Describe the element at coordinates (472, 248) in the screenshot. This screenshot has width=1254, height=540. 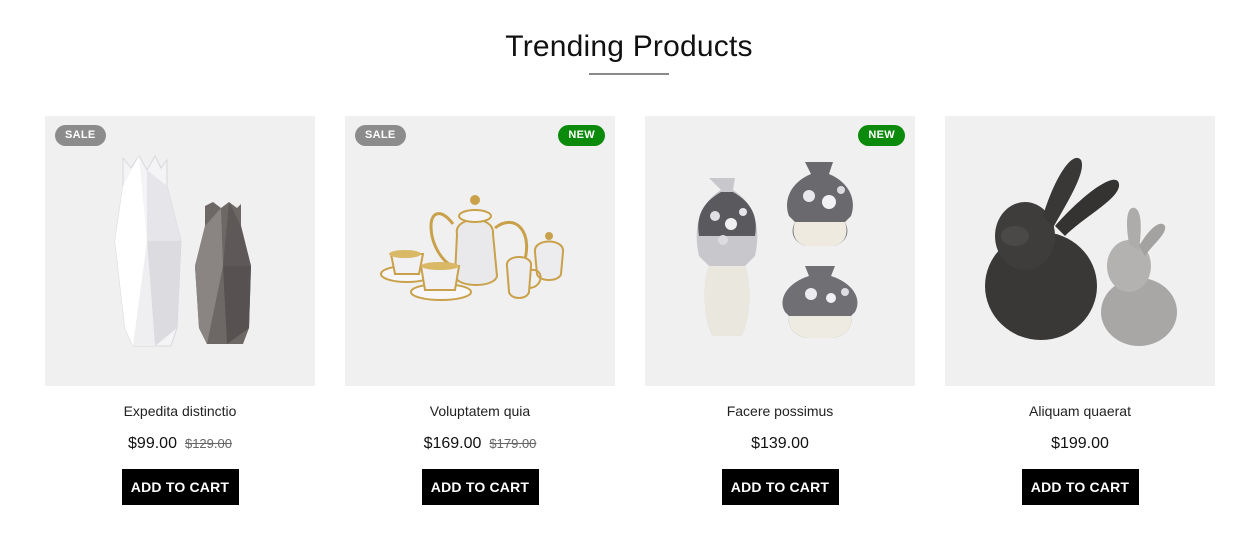
I see `tea-set-image` at that location.